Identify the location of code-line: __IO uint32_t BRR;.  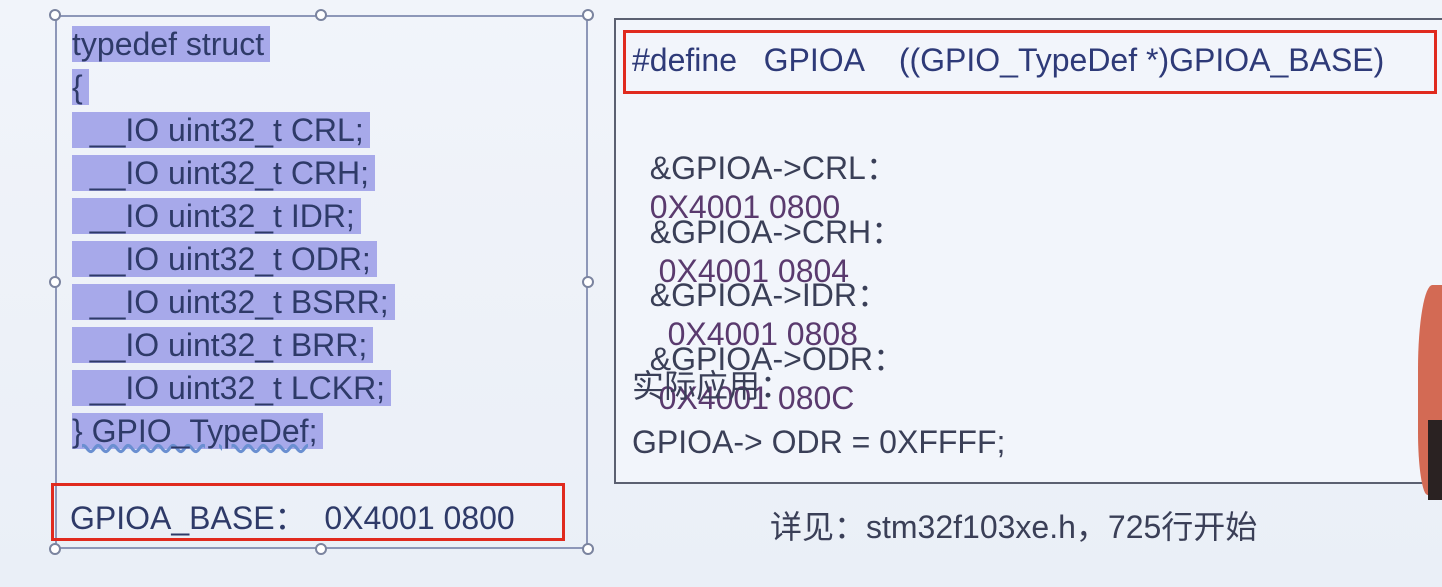
(223, 345).